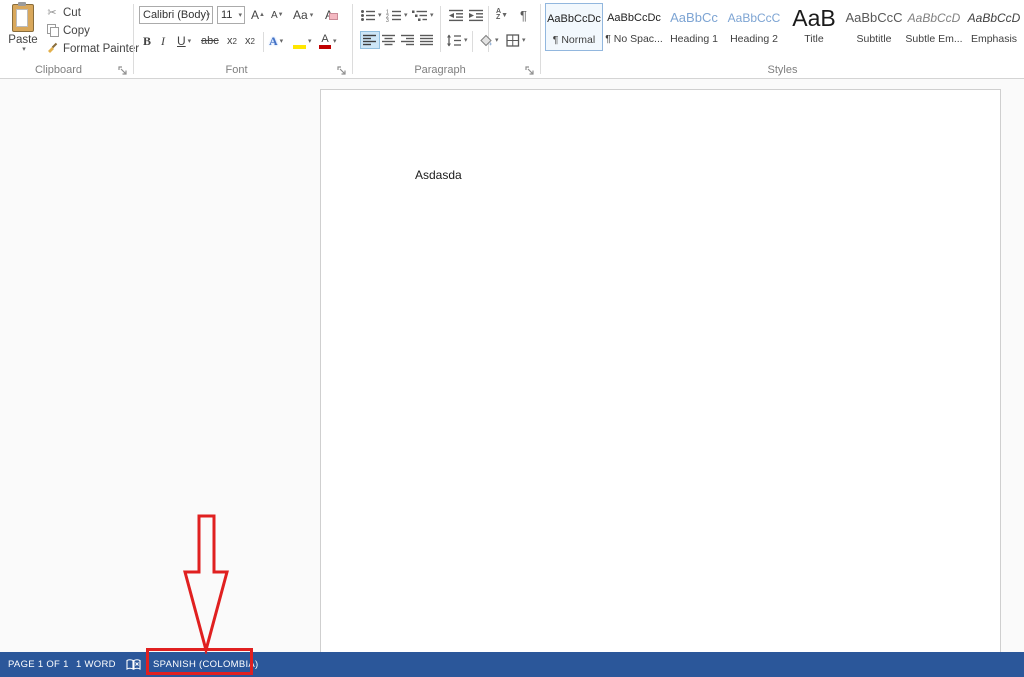 The height and width of the screenshot is (677, 1024). I want to click on grow-font-label: A, so click(255, 15).